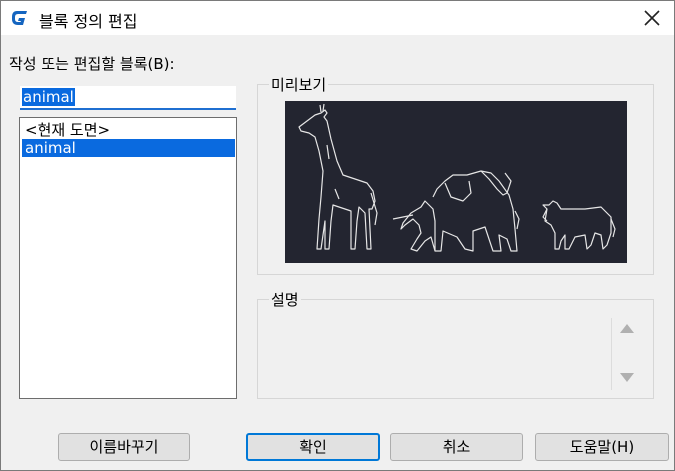 This screenshot has width=675, height=471. I want to click on cancel-button: 취소, so click(456, 447).